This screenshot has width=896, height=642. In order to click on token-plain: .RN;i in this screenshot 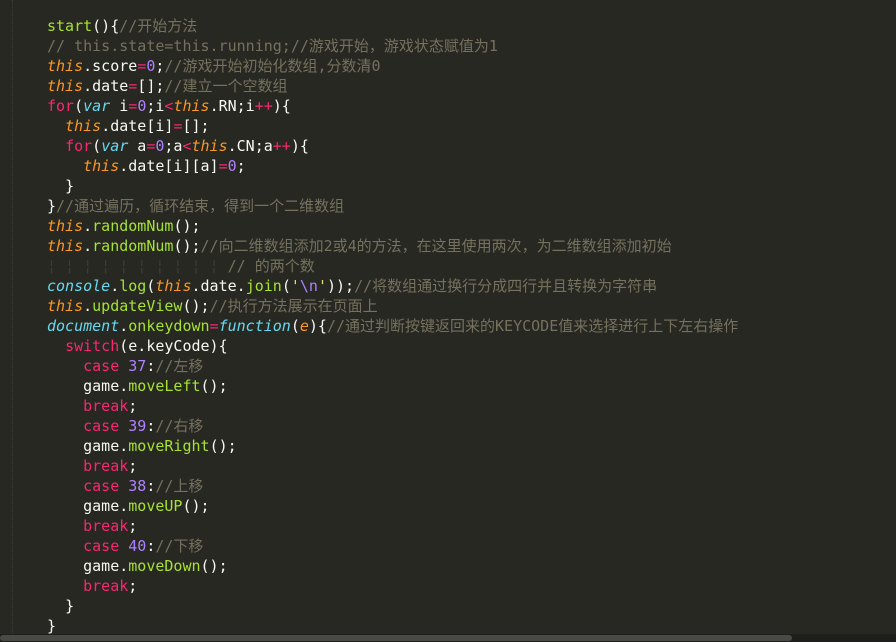, I will do `click(232, 106)`.